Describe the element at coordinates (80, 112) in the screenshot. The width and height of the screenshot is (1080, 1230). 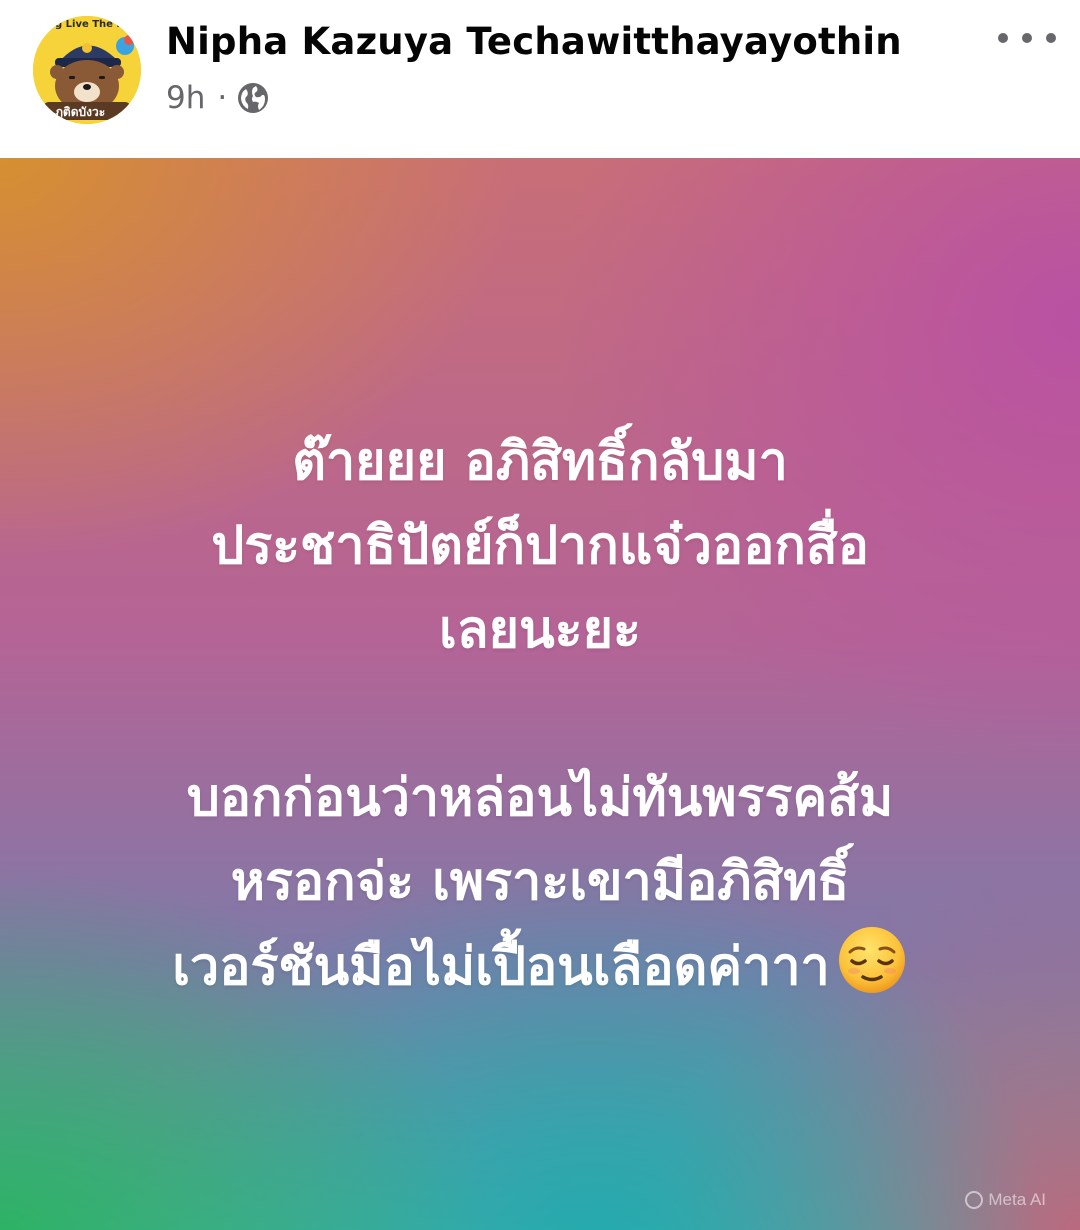
I see `avatar-caption-bottom: ภูติดบังวะ` at that location.